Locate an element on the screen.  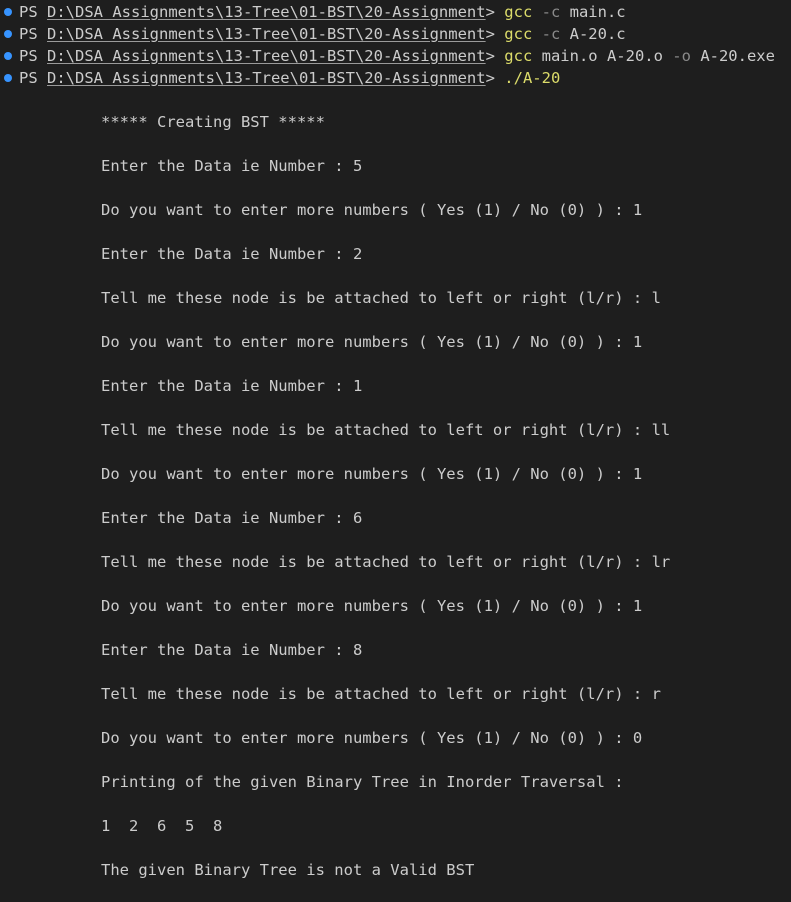
command-flag: -o is located at coordinates (681, 56).